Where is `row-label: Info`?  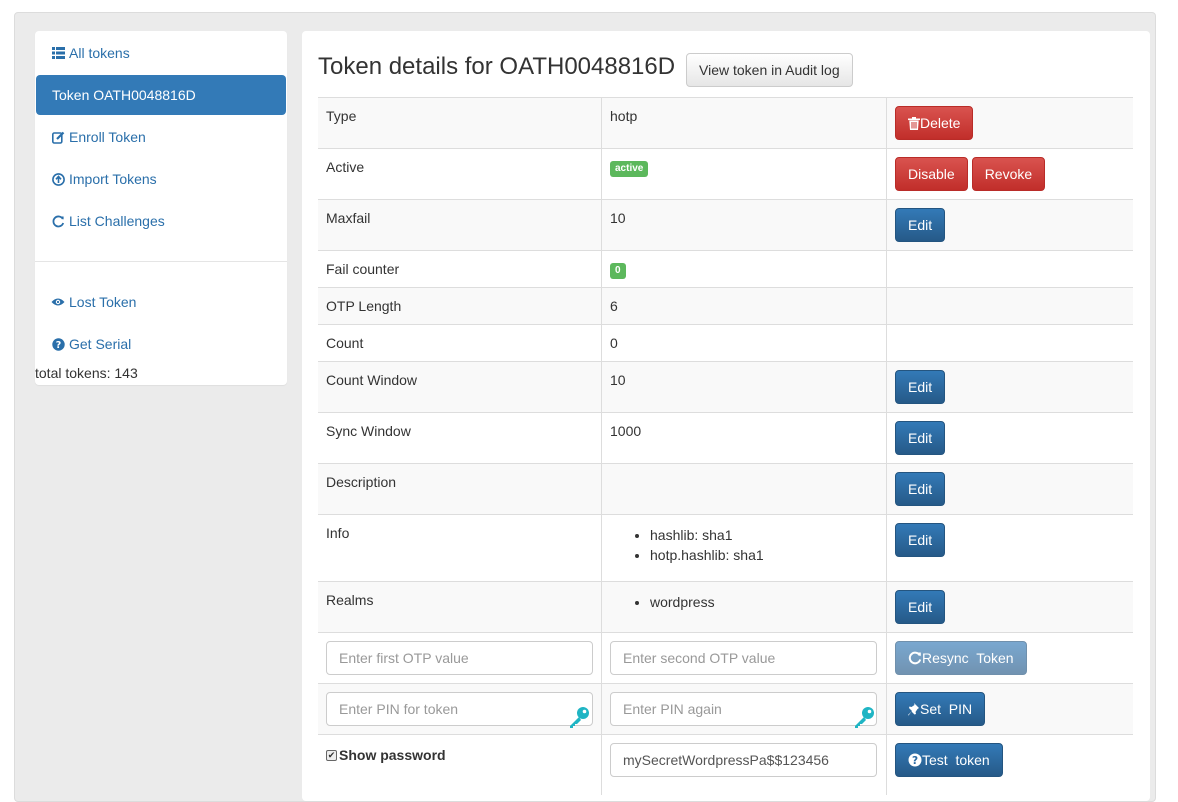
row-label: Info is located at coordinates (338, 533).